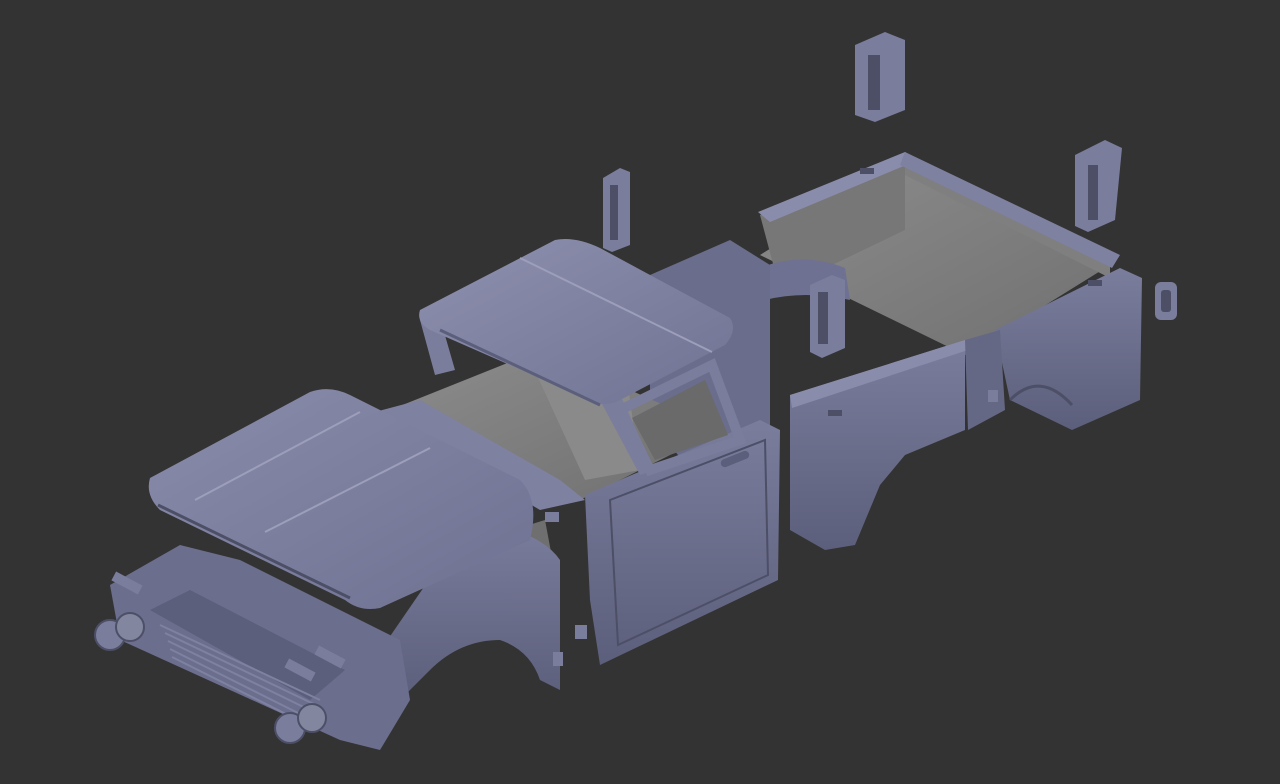 The height and width of the screenshot is (784, 1280). What do you see at coordinates (827, 316) in the screenshot?
I see `detached-part-middle` at bounding box center [827, 316].